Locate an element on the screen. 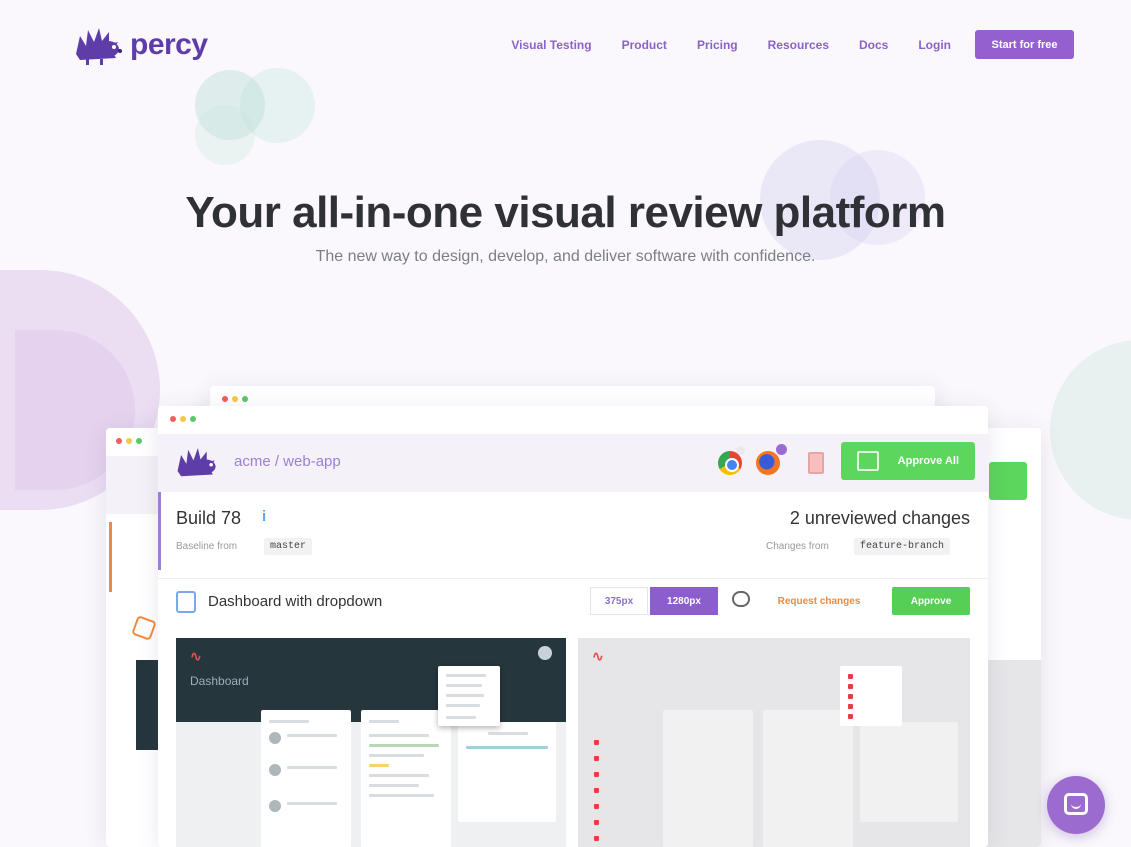  baseline-branch: master is located at coordinates (288, 546).